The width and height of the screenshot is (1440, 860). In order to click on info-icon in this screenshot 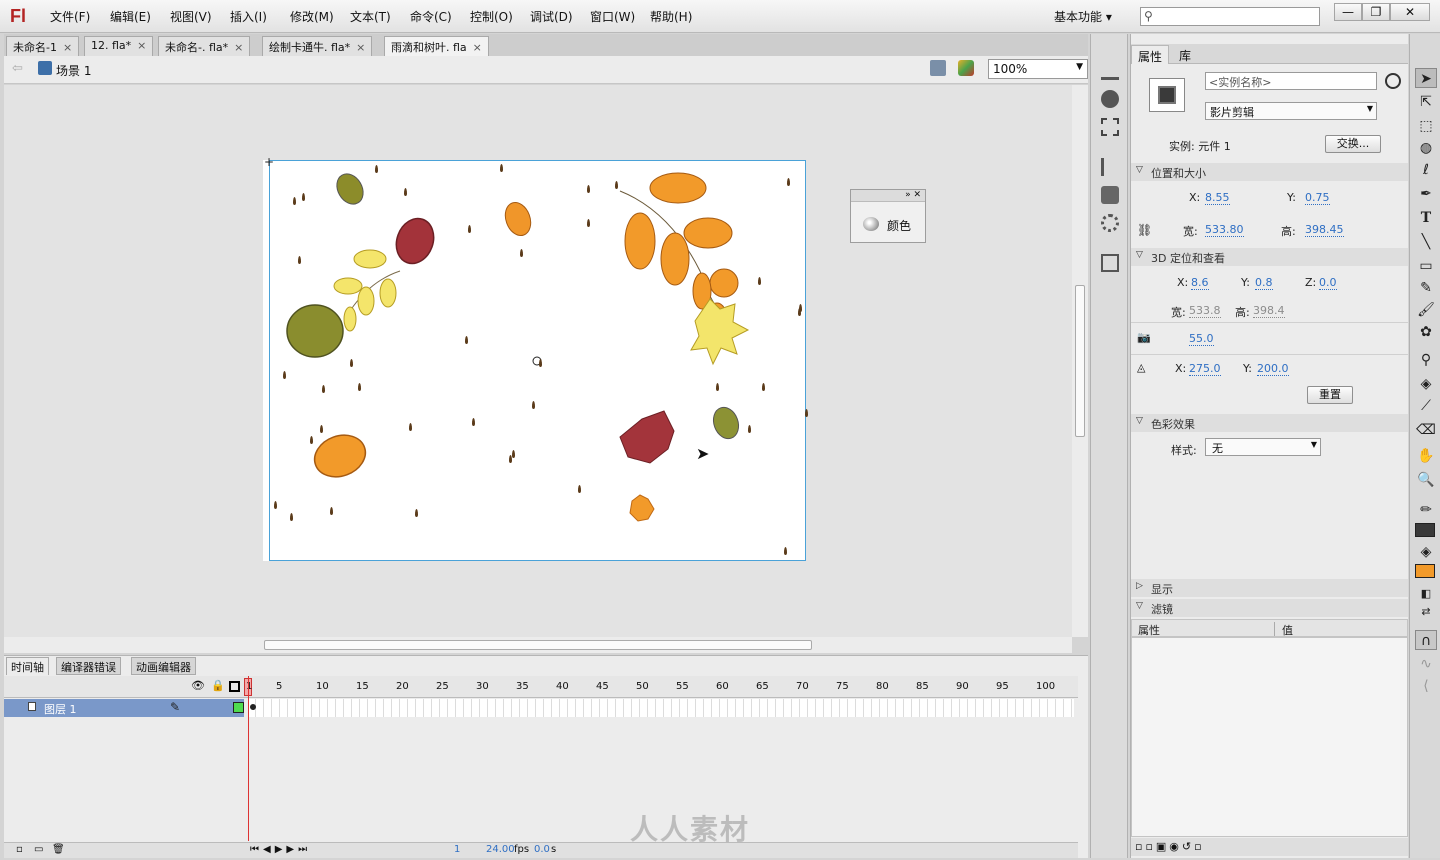, I will do `click(1110, 99)`.